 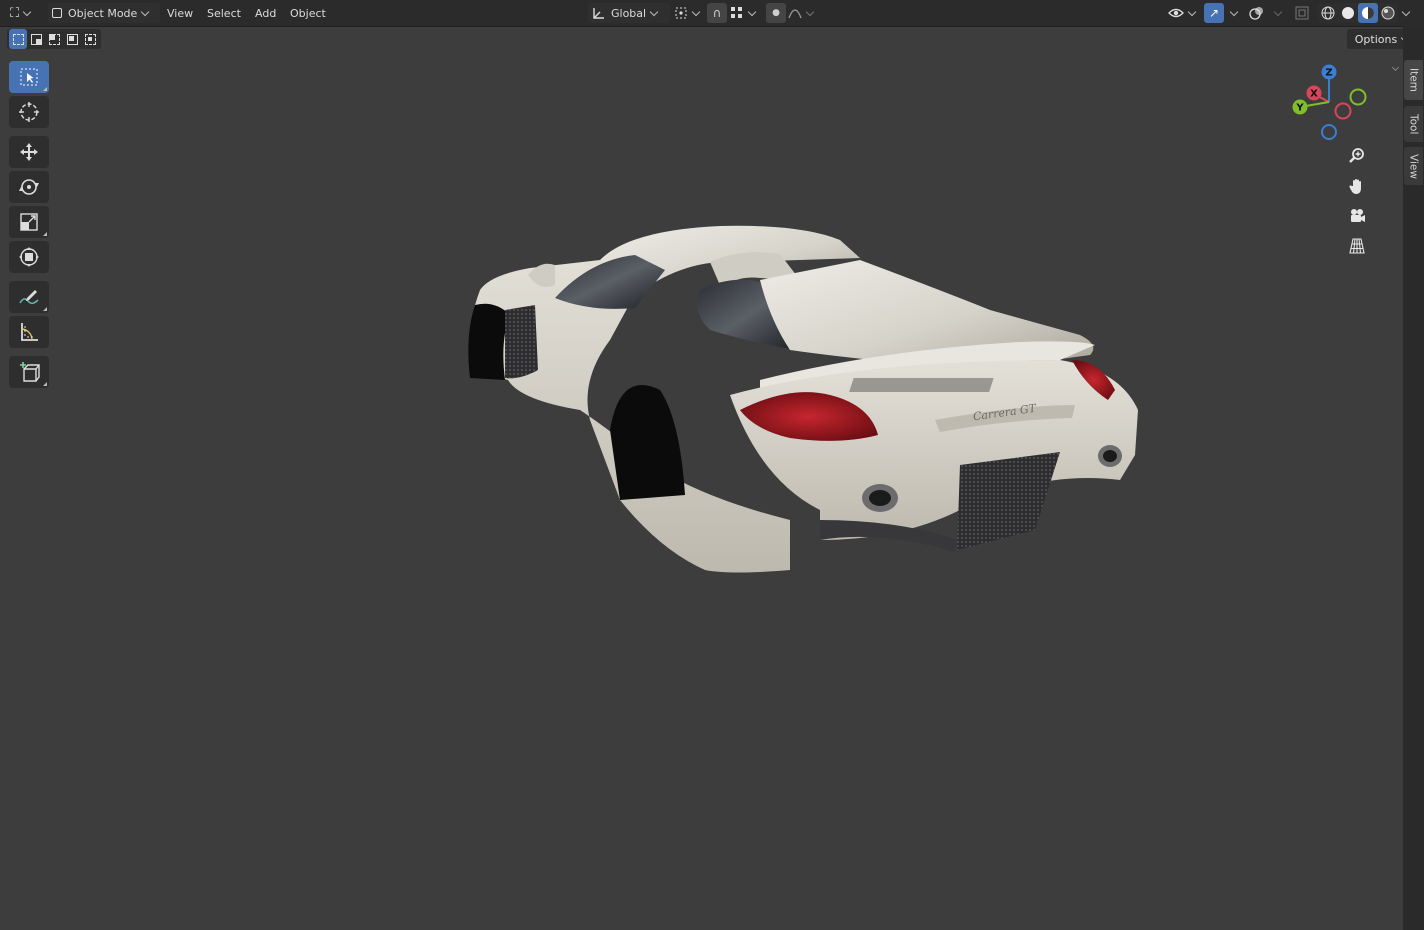 I want to click on car-exhaust-right-inner, so click(x=1110, y=456).